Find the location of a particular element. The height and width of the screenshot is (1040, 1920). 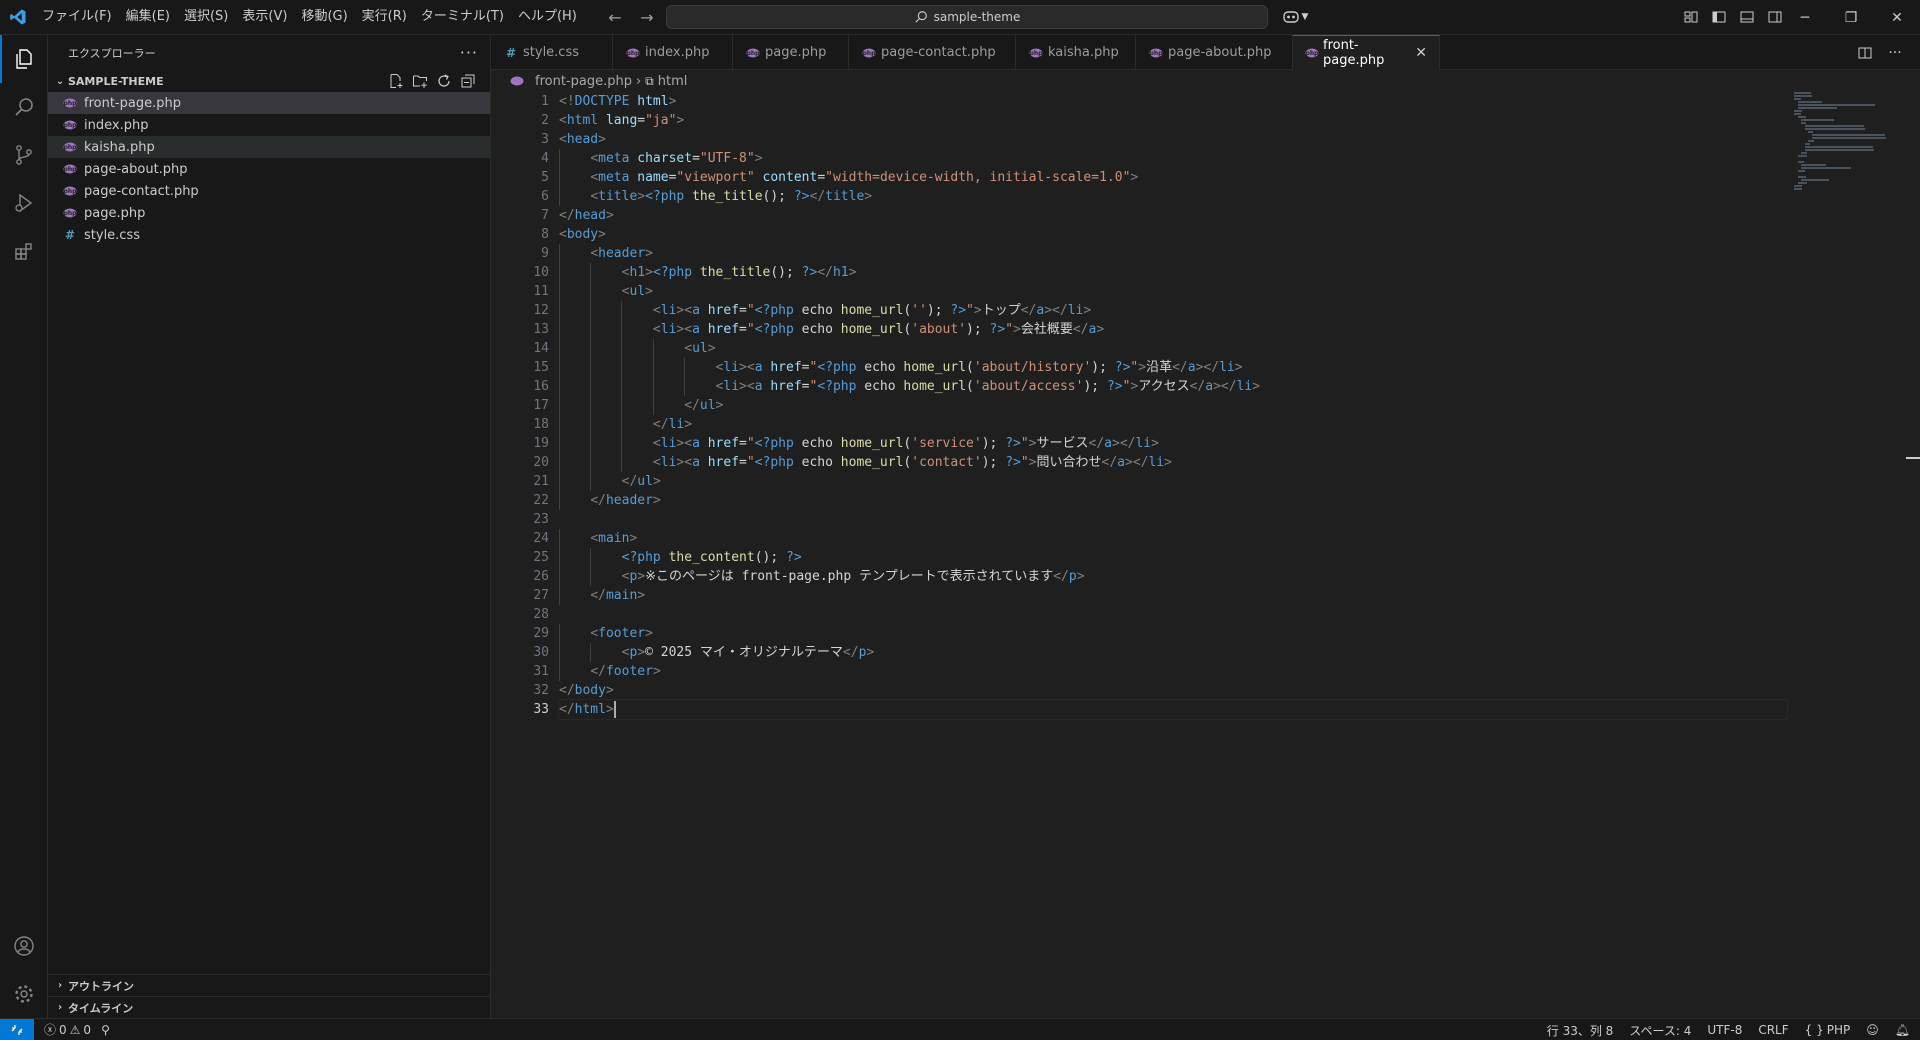

file-item: php kaisha.php is located at coordinates (269, 147).